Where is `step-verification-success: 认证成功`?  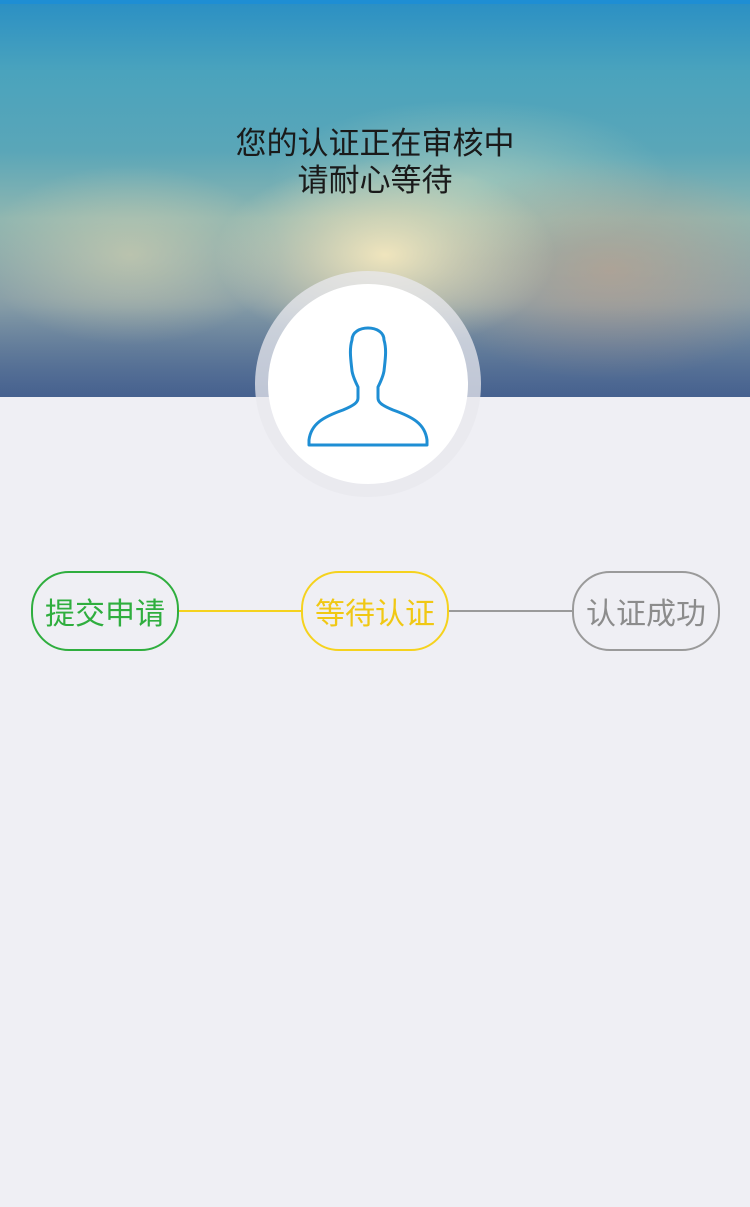
step-verification-success: 认证成功 is located at coordinates (646, 611).